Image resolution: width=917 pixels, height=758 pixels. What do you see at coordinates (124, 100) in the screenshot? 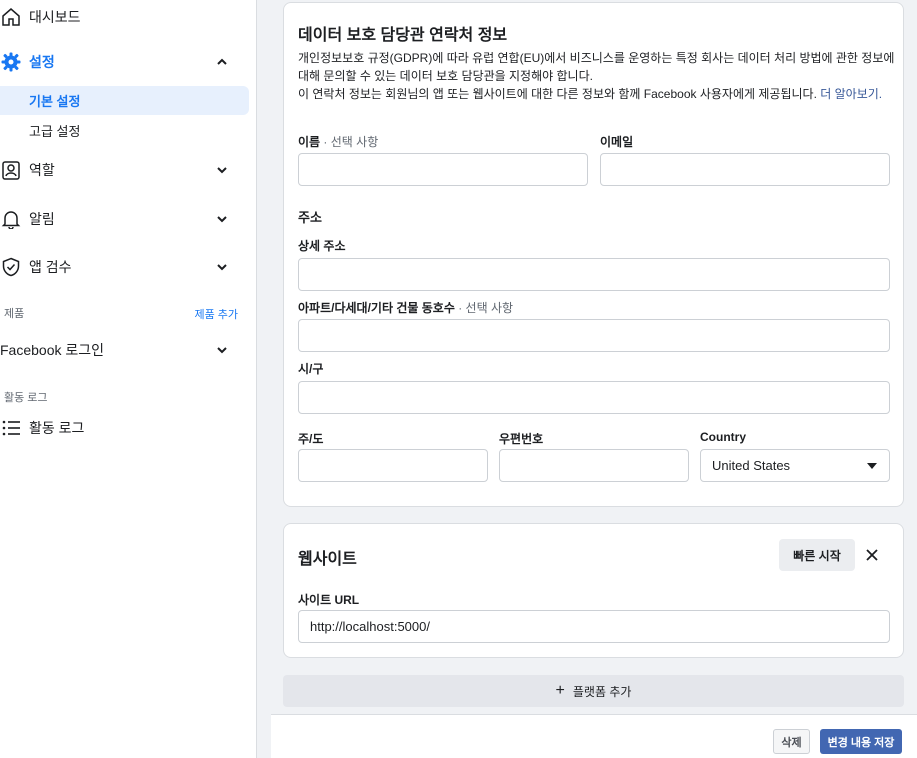
I see `sidebar-subitem-basic-settings: 기본 설정` at bounding box center [124, 100].